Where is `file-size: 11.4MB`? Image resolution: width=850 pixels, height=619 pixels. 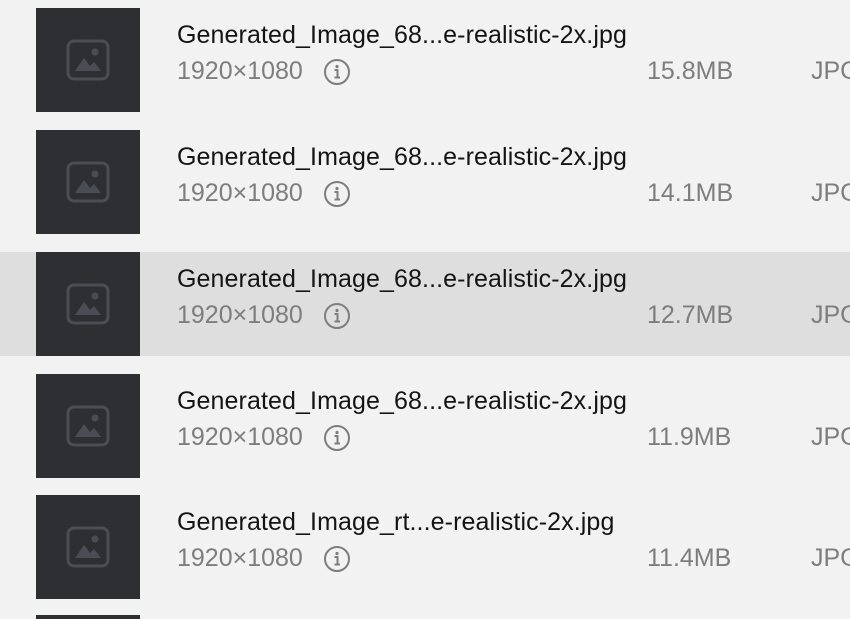 file-size: 11.4MB is located at coordinates (689, 558).